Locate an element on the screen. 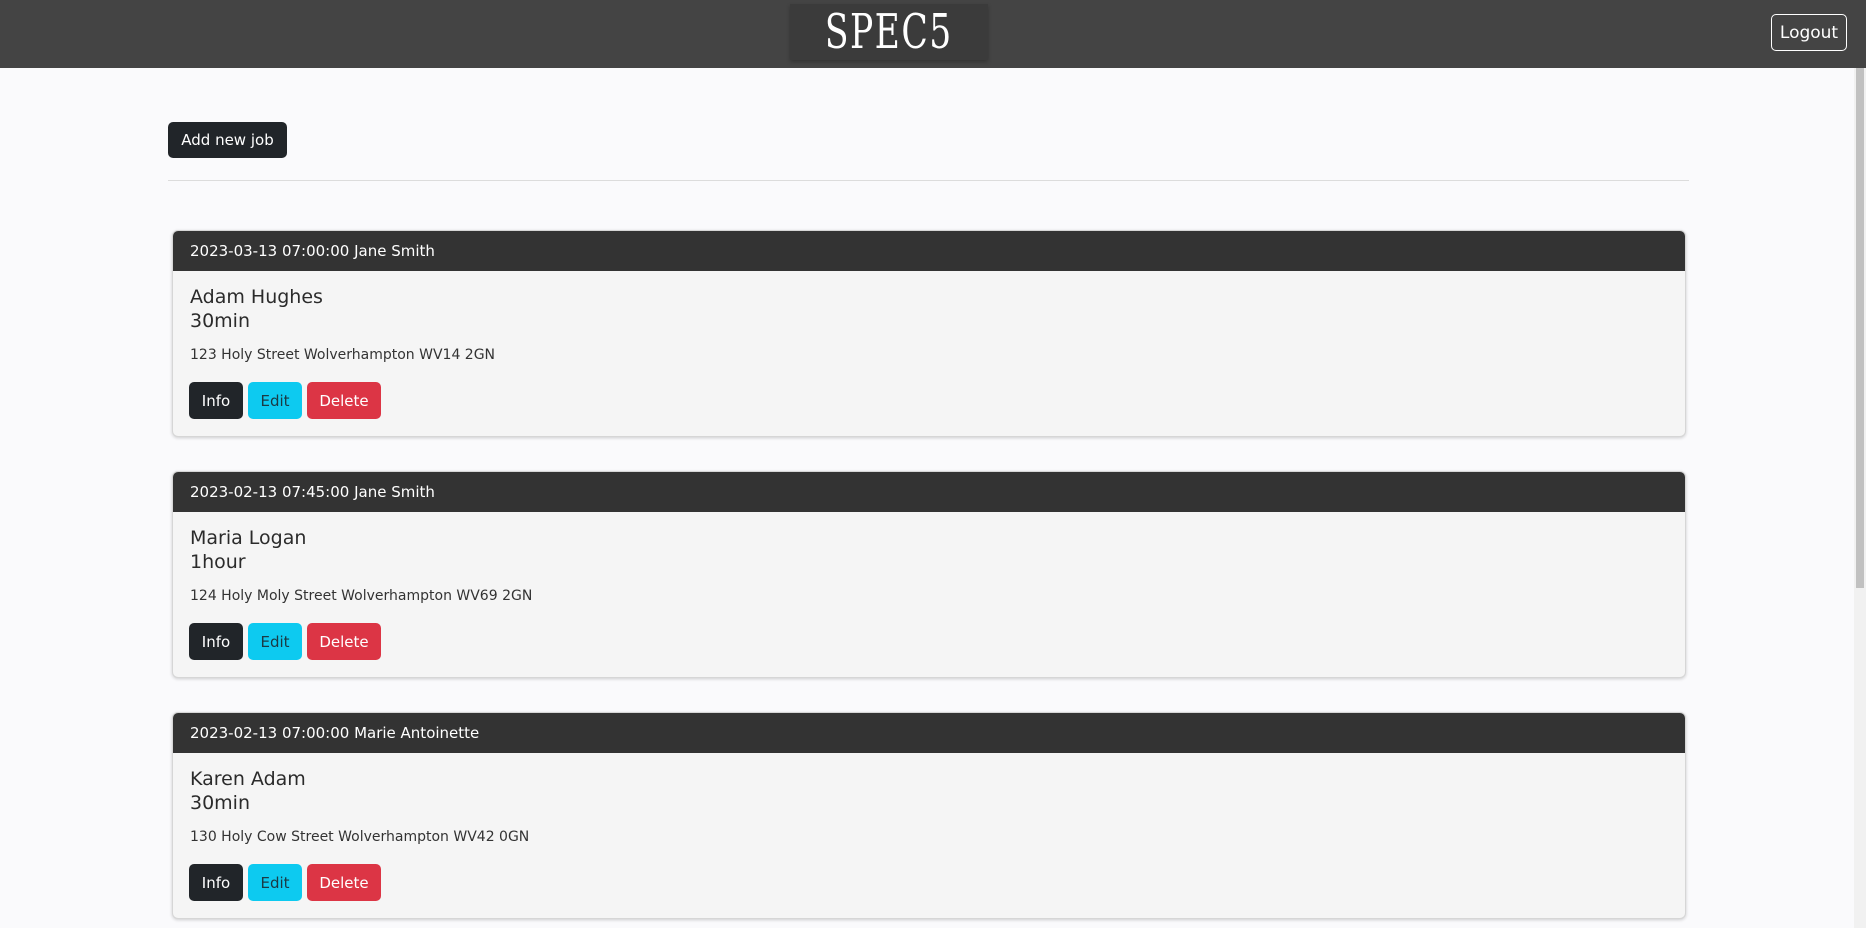 The width and height of the screenshot is (1866, 928). job-card-header: 2023-02-13 07:45:00 Jane Smith is located at coordinates (929, 492).